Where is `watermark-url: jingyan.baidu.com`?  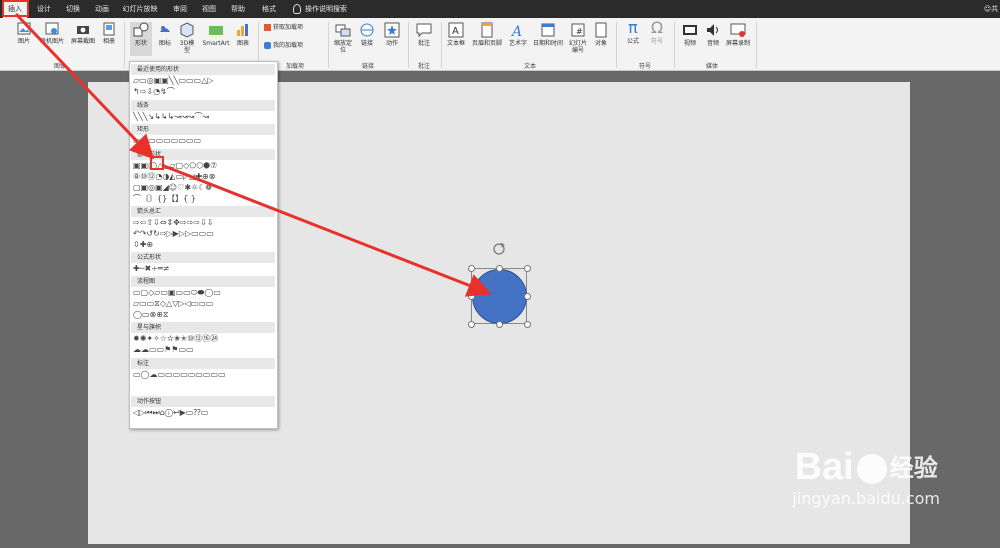
watermark-url: jingyan.baidu.com is located at coordinates (866, 498).